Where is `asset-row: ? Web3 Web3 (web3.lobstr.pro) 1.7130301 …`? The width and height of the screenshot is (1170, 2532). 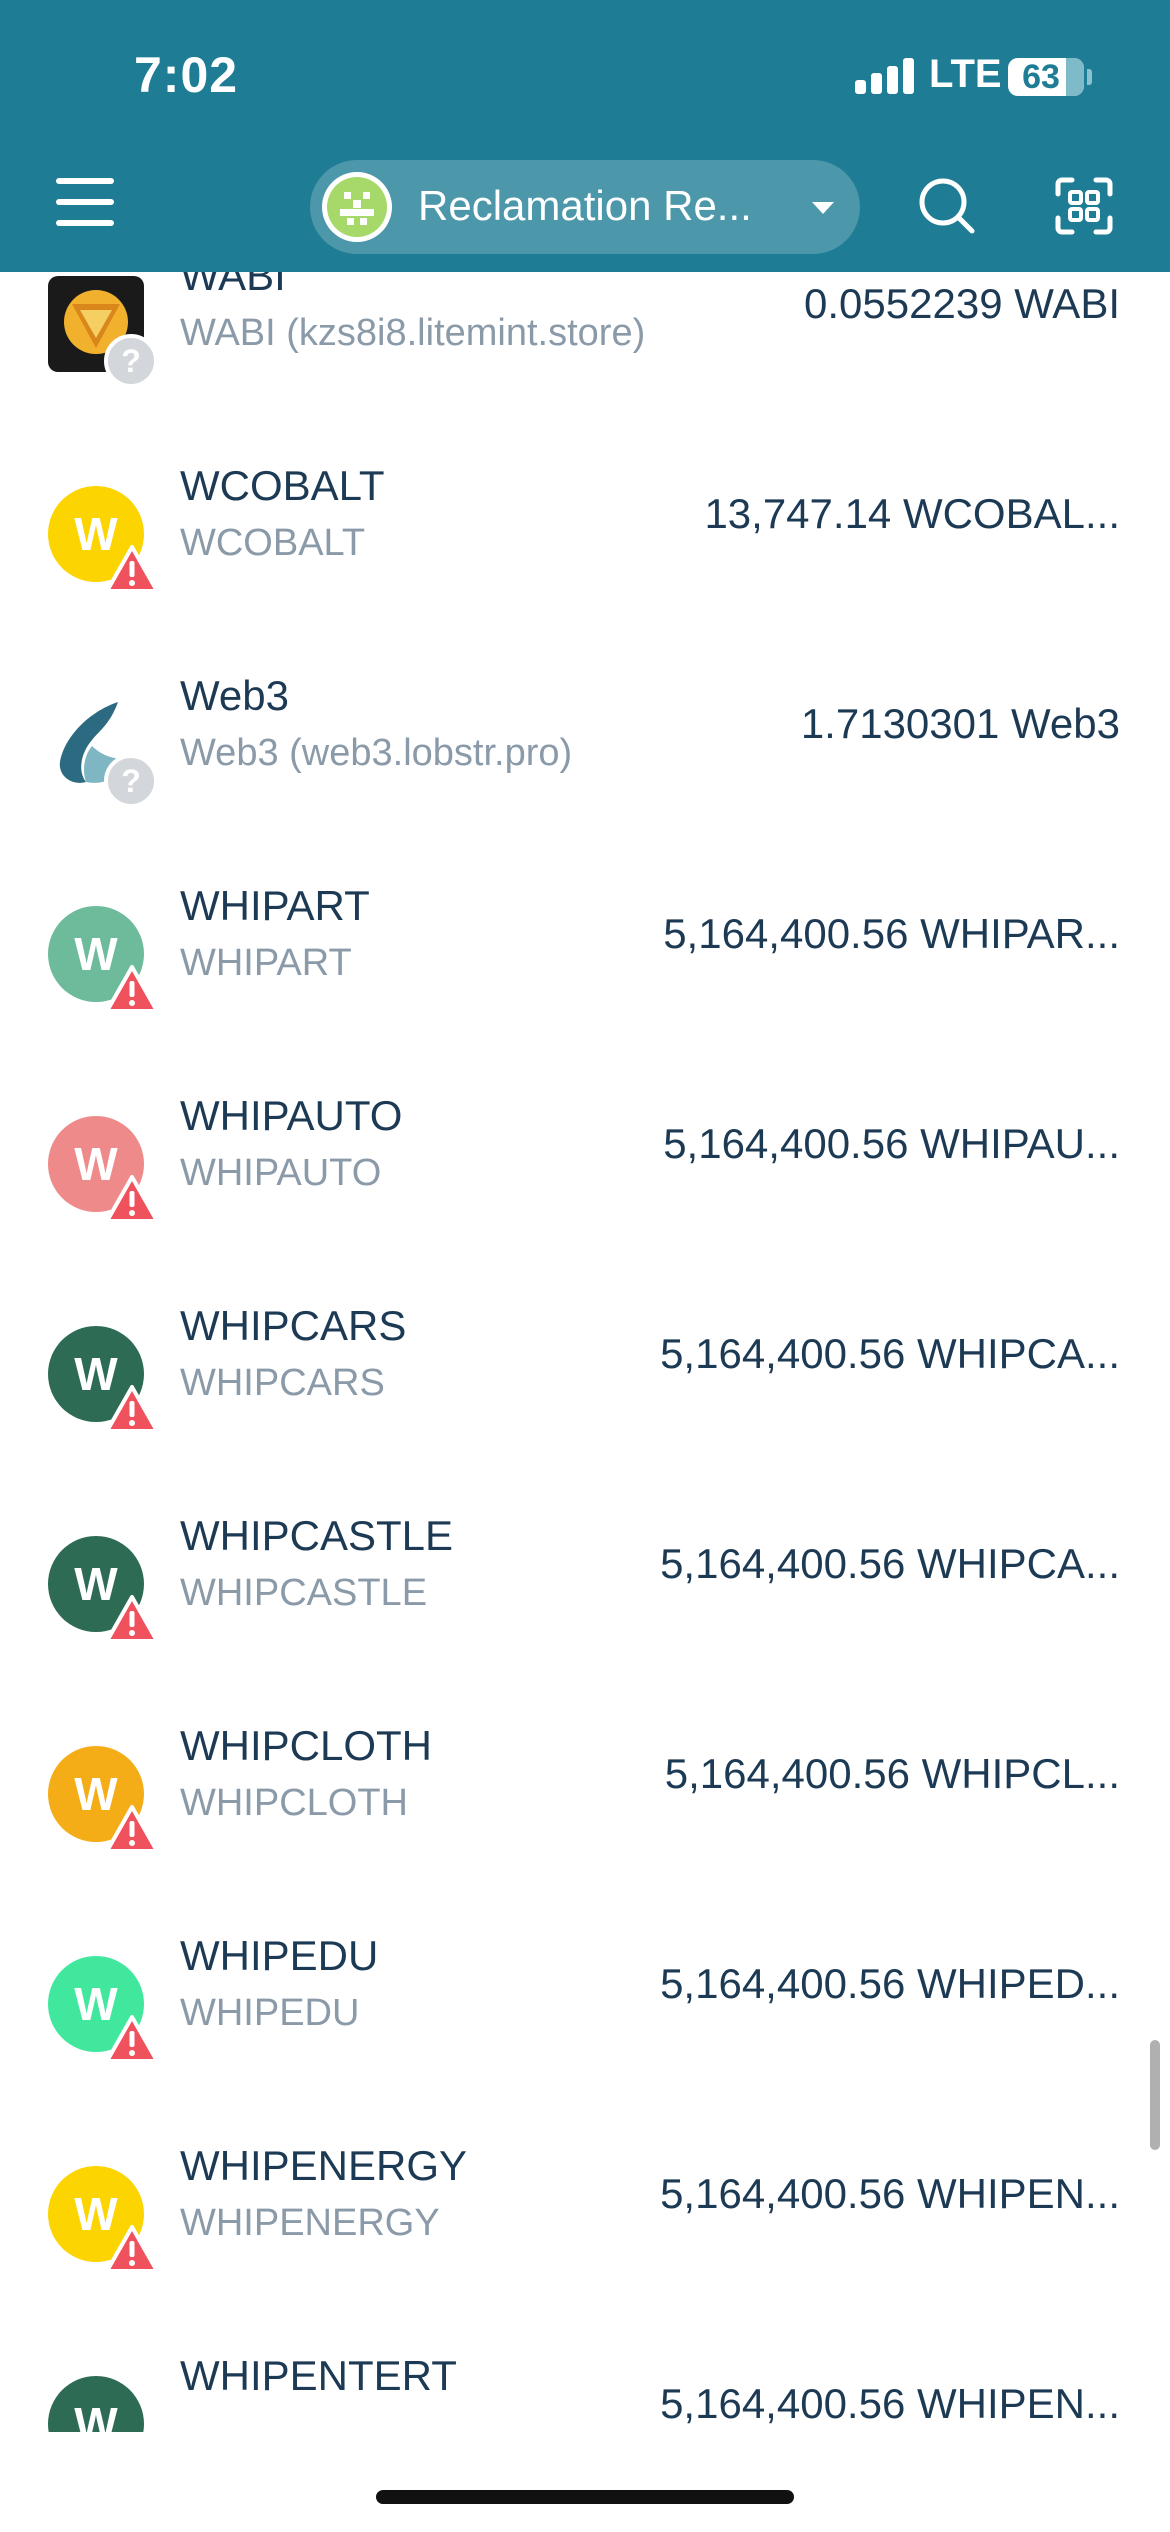 asset-row: ? Web3 Web3 (web3.lobstr.pro) 1.7130301 … is located at coordinates (585, 735).